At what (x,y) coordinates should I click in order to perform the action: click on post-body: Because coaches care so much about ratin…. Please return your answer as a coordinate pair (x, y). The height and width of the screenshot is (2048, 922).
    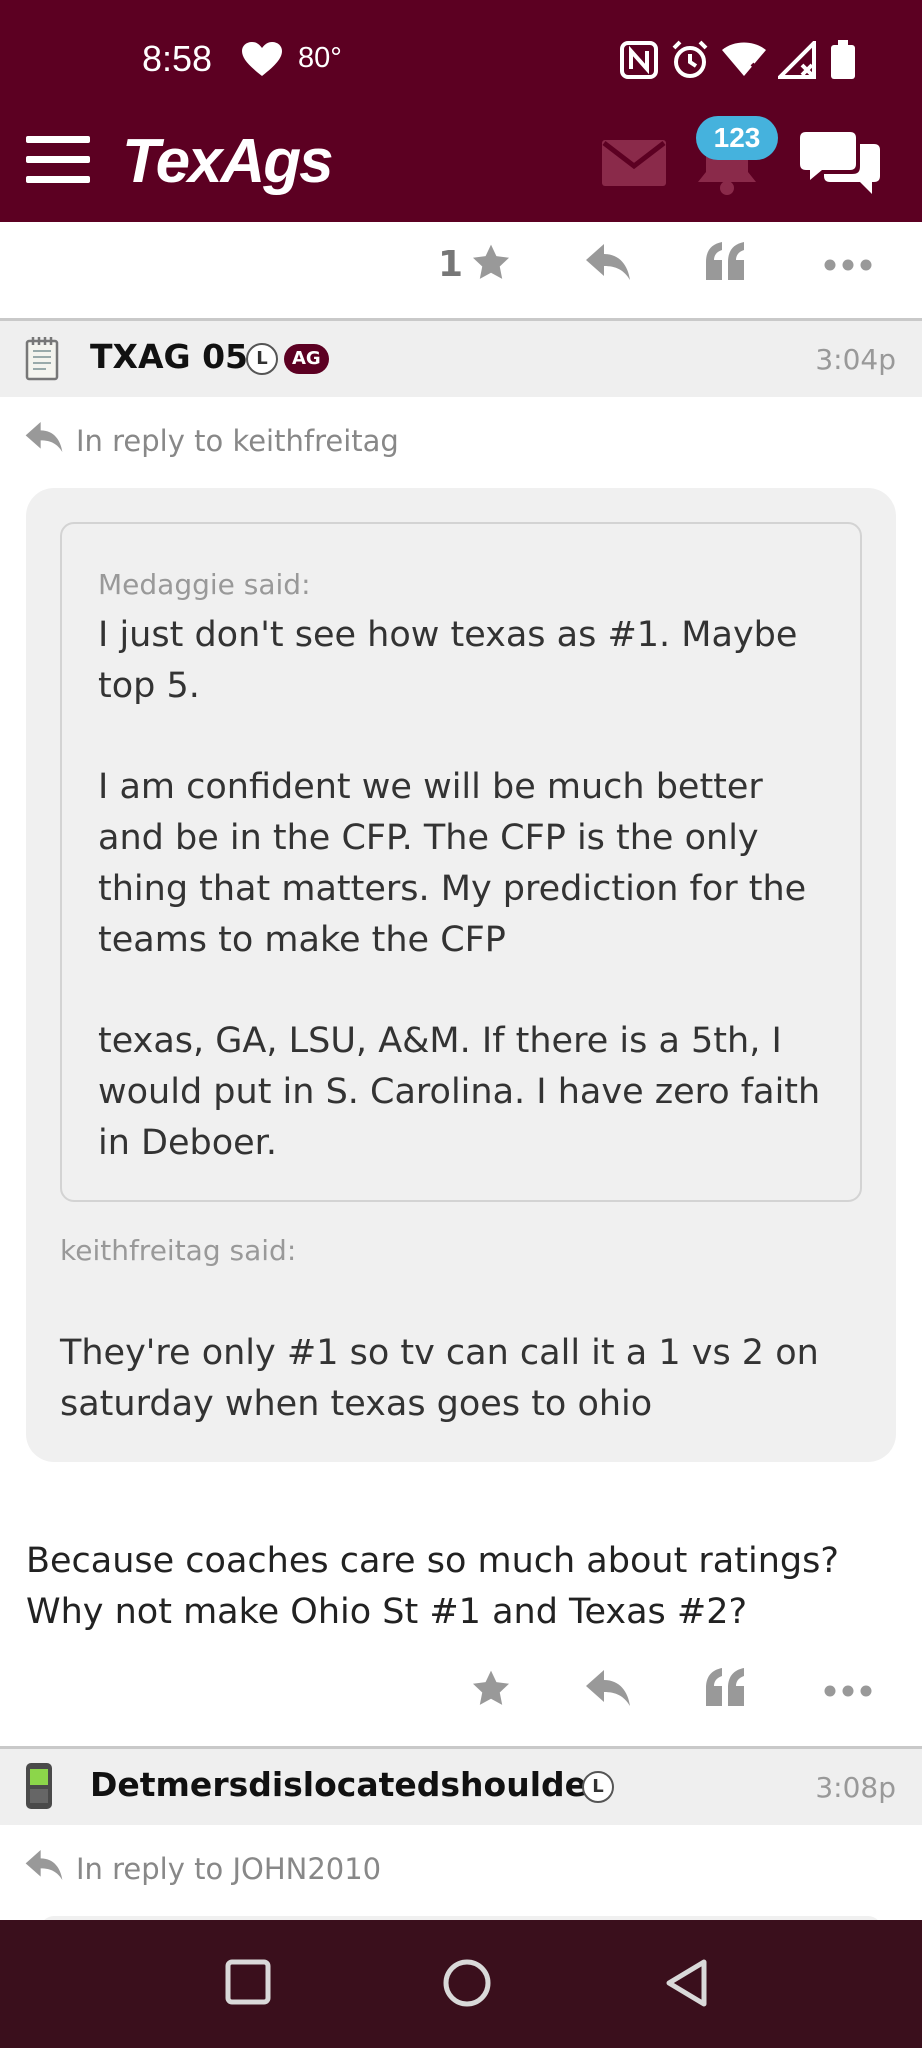
    Looking at the image, I should click on (432, 1586).